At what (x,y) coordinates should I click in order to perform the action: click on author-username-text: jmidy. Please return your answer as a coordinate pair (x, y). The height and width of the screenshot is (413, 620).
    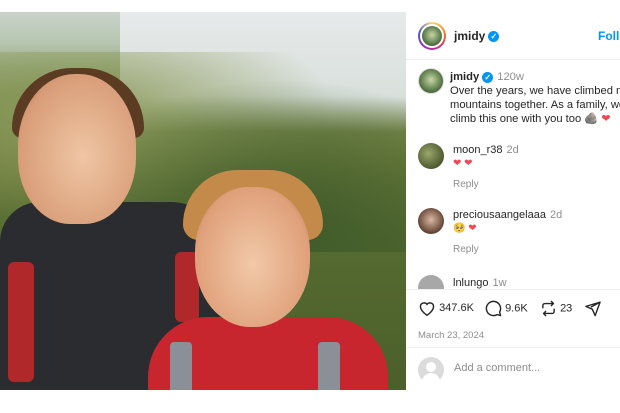
    Looking at the image, I should click on (469, 36).